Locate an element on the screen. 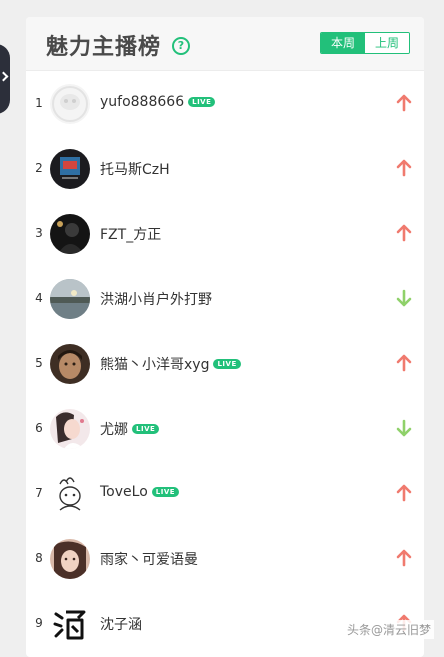 This screenshot has height=657, width=444. tab-this-week: 本周 is located at coordinates (343, 43).